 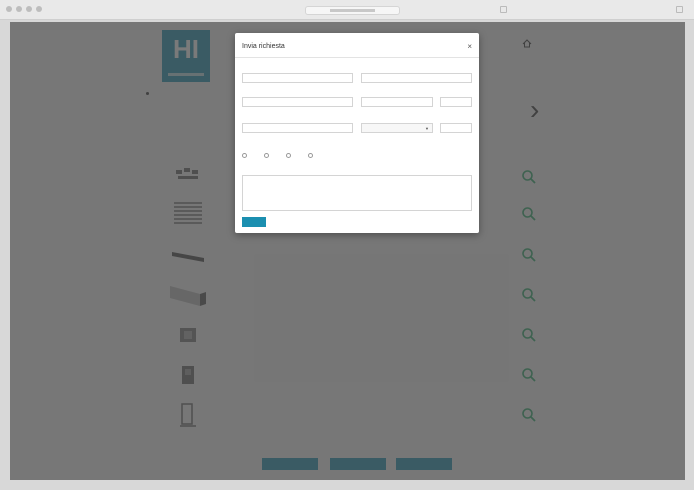 What do you see at coordinates (297, 78) in the screenshot?
I see `nome-field` at bounding box center [297, 78].